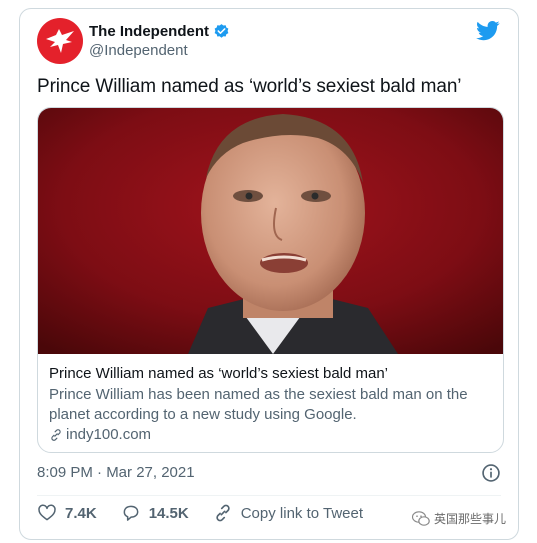 The width and height of the screenshot is (537, 543). Describe the element at coordinates (212, 513) in the screenshot. I see `tweet-actions: 7.4K 14.5K Copy link to Tweet` at that location.